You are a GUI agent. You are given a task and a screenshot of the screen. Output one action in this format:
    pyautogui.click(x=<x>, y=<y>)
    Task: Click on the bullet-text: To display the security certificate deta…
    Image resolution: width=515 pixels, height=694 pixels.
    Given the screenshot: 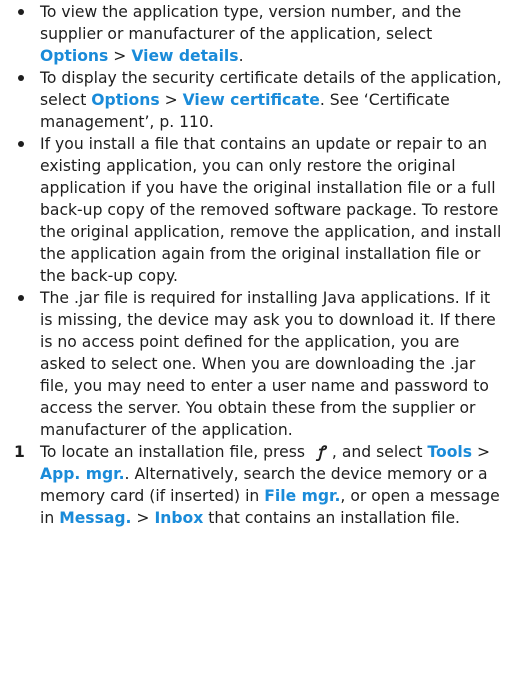 What is the action you would take?
    pyautogui.click(x=271, y=100)
    